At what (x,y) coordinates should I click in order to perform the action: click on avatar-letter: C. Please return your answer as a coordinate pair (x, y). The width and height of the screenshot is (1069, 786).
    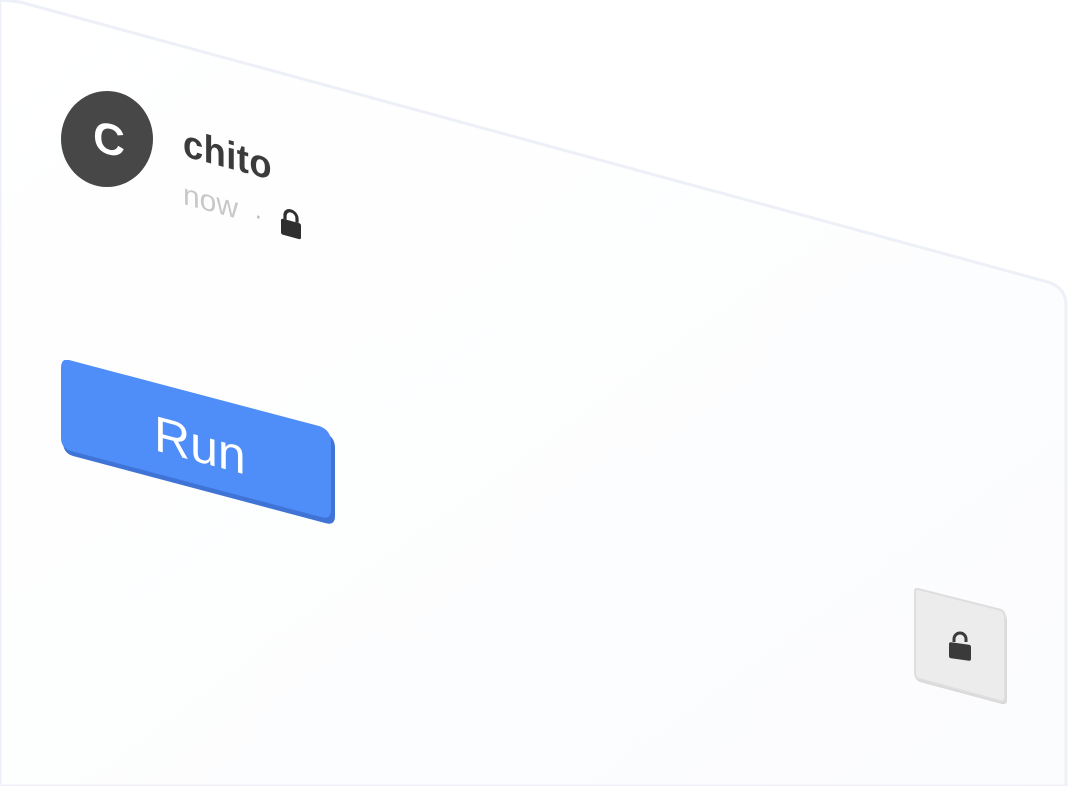
    Looking at the image, I should click on (109, 139).